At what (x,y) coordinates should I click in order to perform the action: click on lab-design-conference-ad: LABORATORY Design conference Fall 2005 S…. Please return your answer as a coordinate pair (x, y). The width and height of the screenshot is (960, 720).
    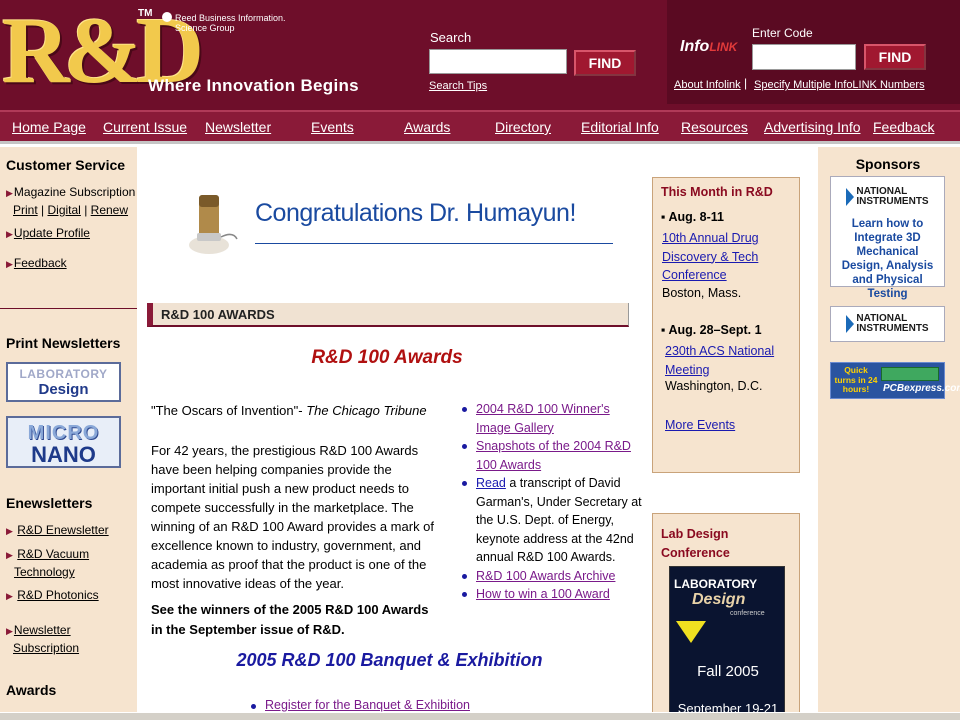
    Looking at the image, I should click on (727, 643).